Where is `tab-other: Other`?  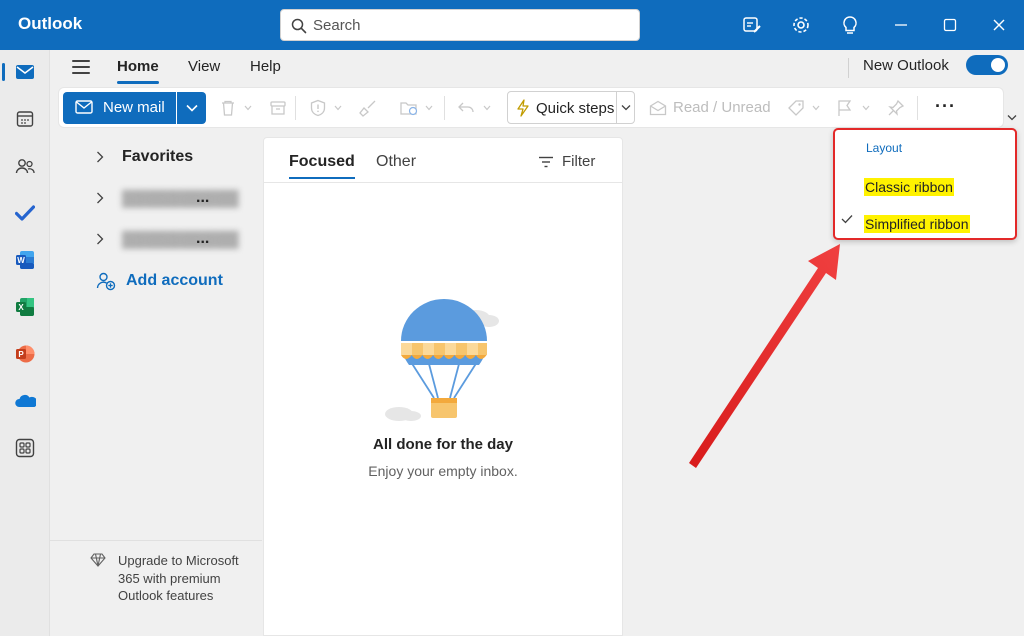 tab-other: Other is located at coordinates (396, 162).